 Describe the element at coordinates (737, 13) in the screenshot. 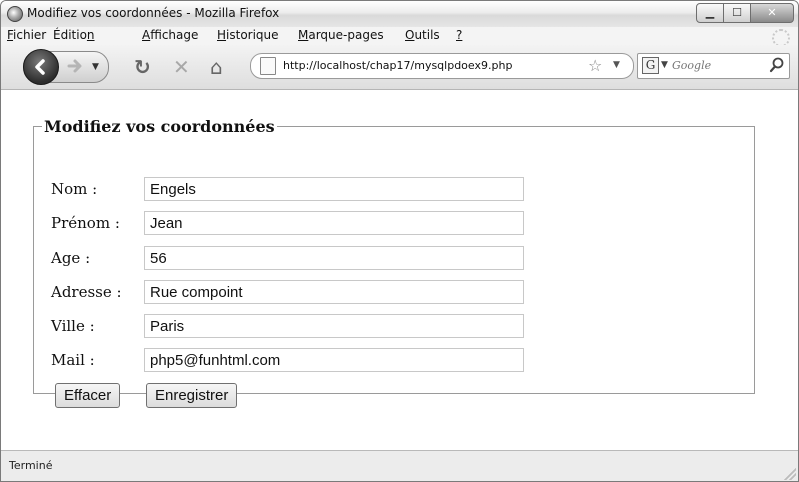

I see `maximize-icon: ☐` at that location.